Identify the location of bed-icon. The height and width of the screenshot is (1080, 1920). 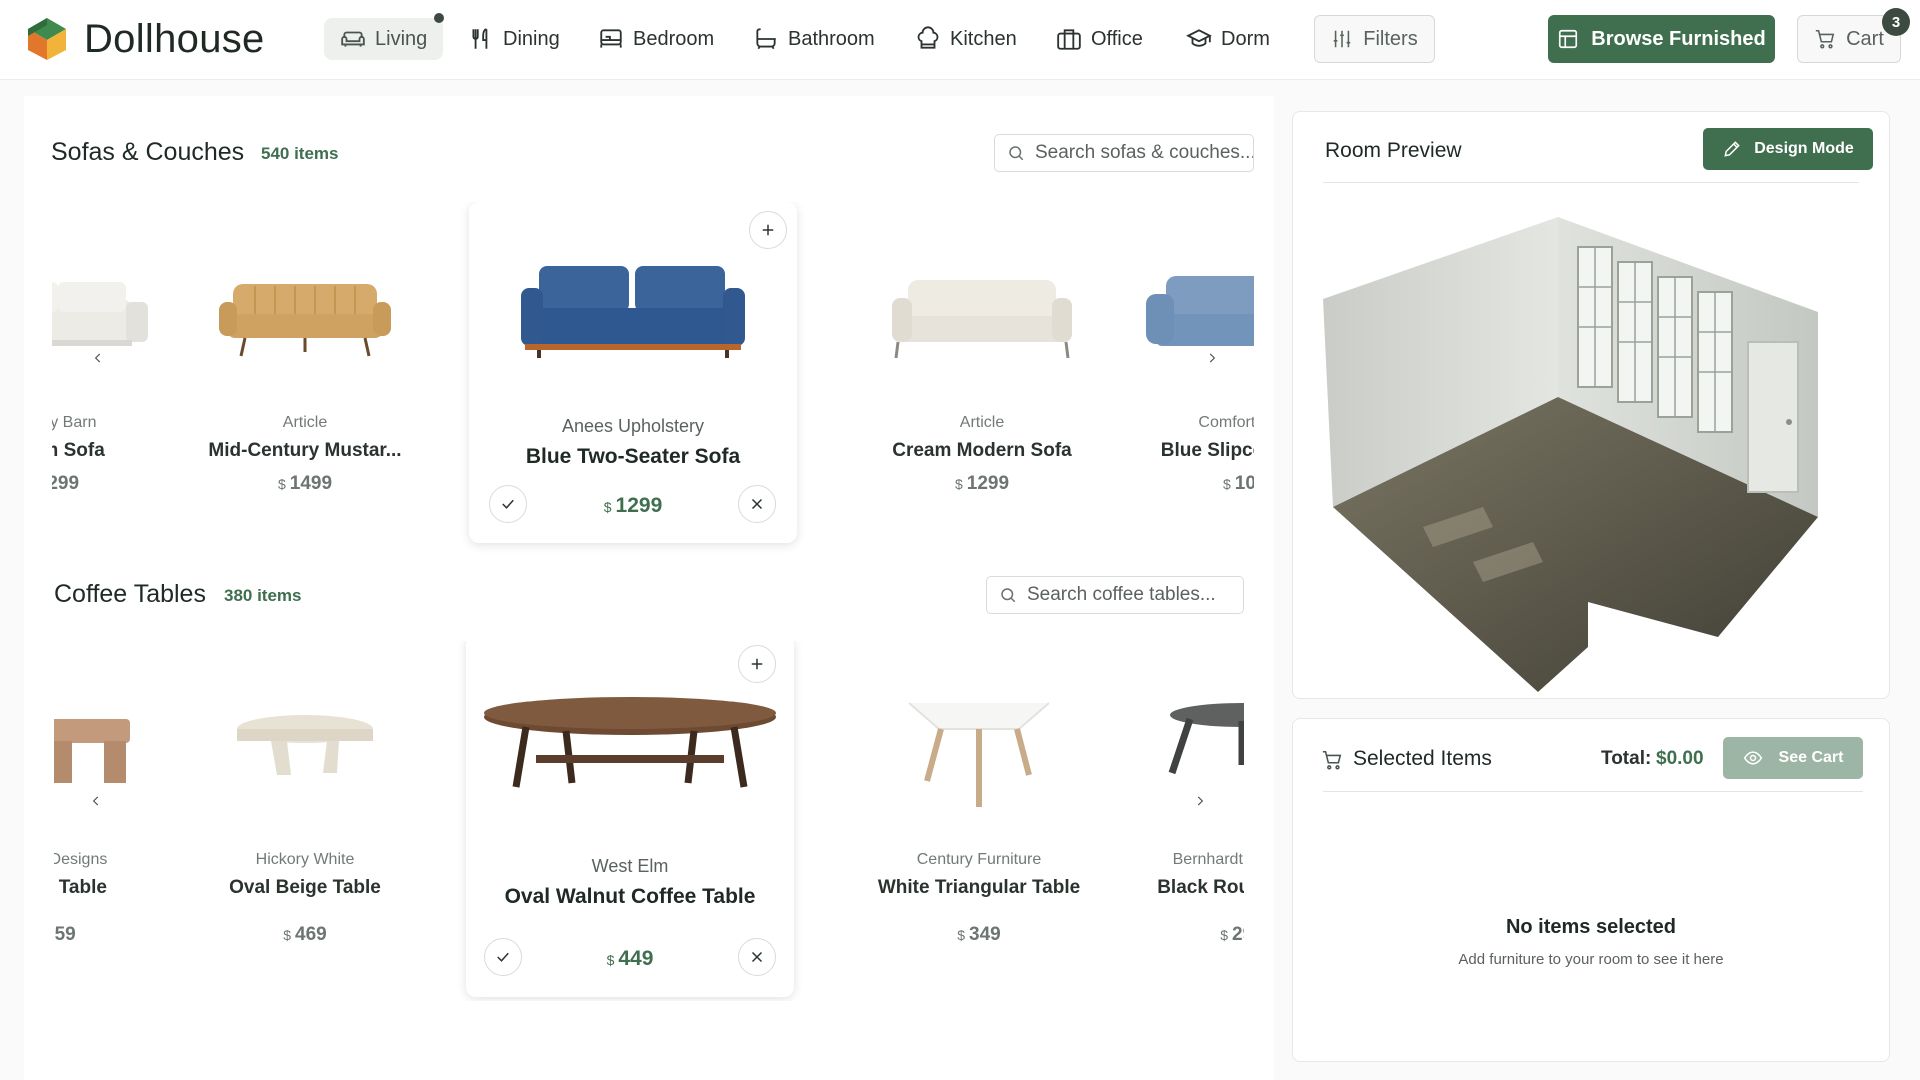
(611, 38).